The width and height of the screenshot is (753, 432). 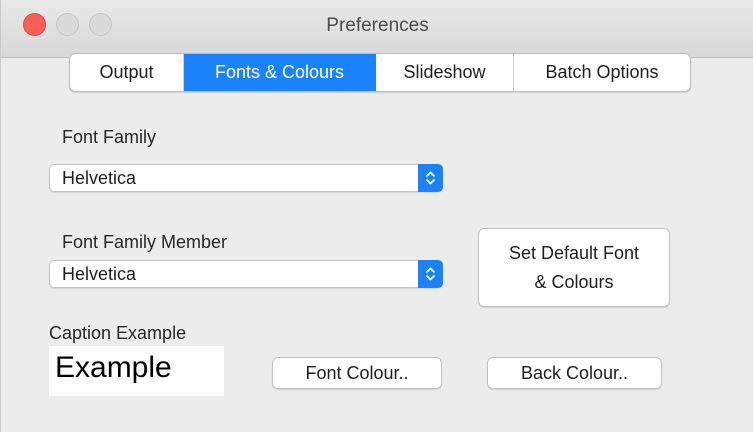 What do you see at coordinates (127, 72) in the screenshot?
I see `tab-output: Output` at bounding box center [127, 72].